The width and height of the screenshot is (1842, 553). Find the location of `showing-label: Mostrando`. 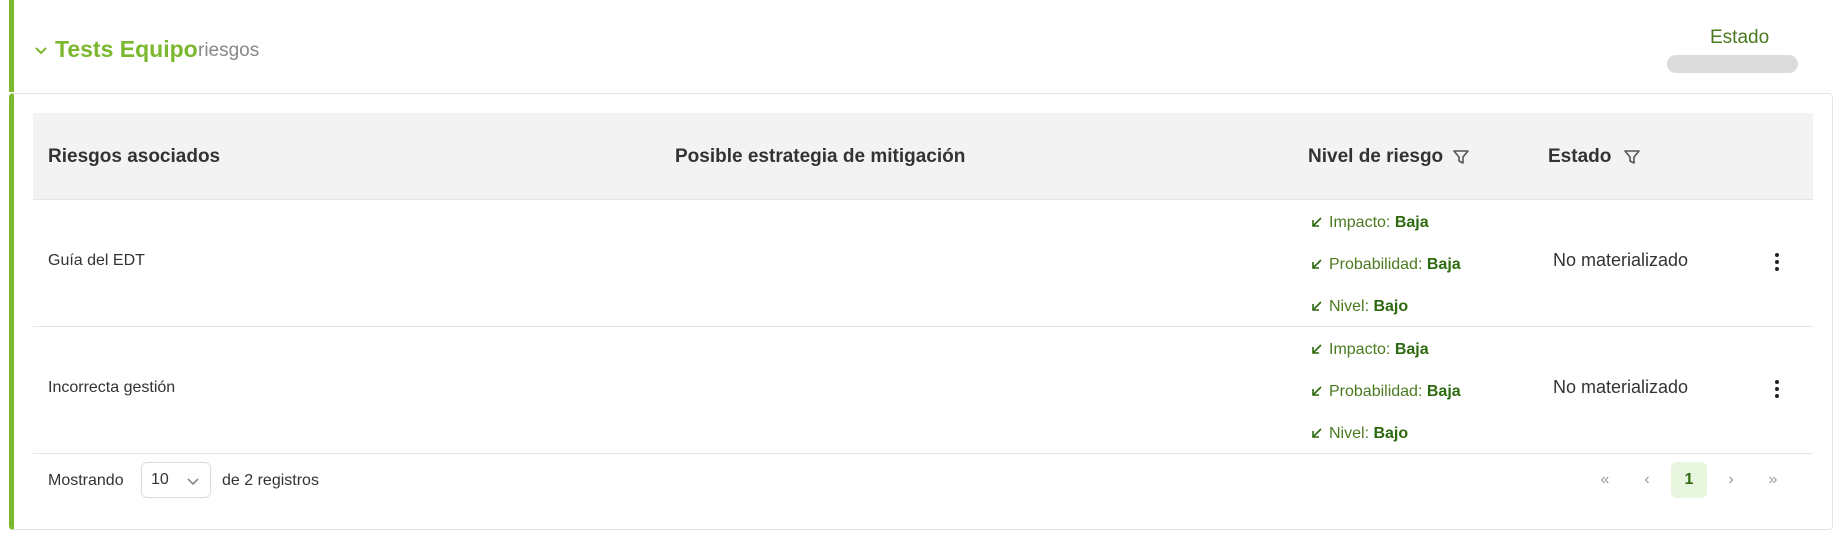

showing-label: Mostrando is located at coordinates (86, 480).